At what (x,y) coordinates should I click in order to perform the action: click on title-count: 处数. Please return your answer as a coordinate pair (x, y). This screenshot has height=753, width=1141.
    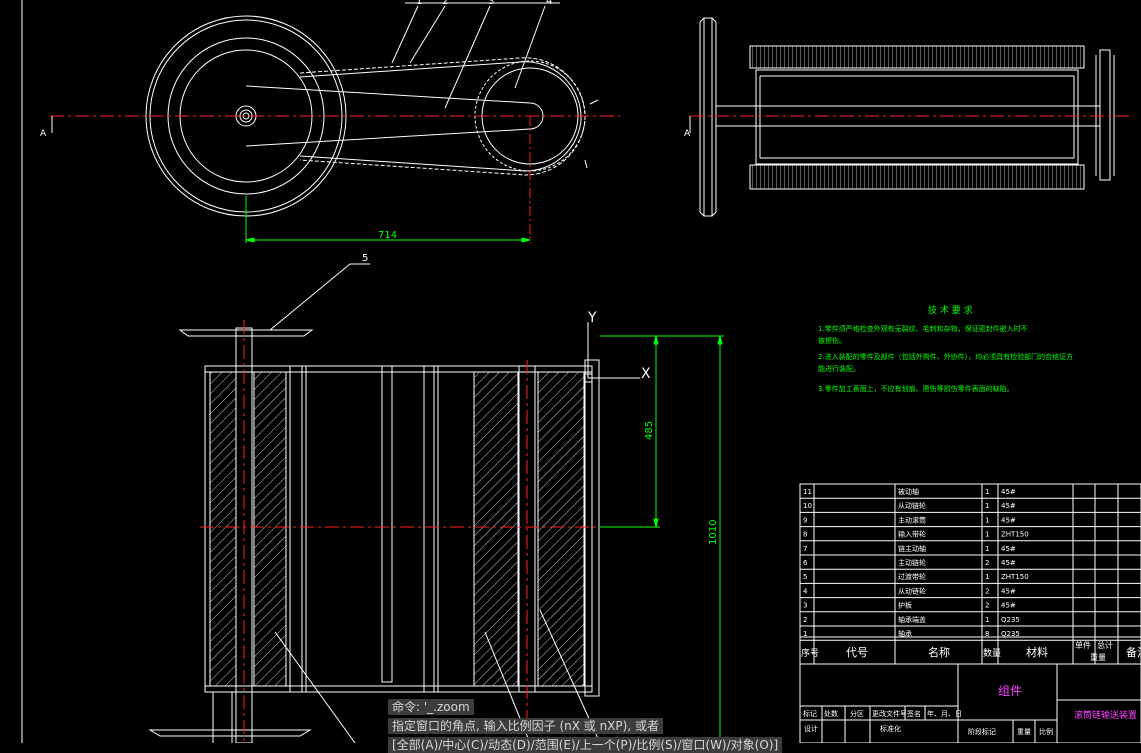
    Looking at the image, I should click on (831, 713).